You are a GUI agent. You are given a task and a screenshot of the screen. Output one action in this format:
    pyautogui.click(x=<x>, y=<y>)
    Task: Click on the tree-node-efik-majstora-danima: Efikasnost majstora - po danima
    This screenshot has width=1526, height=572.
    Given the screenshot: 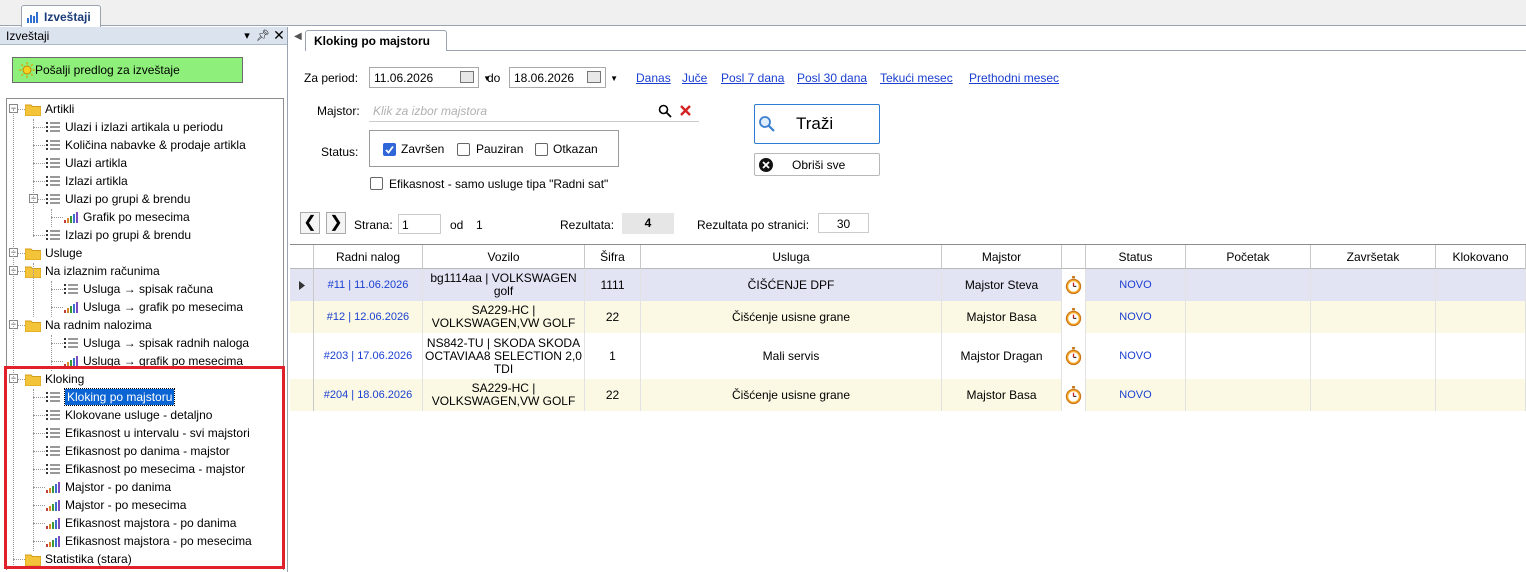 What is the action you would take?
    pyautogui.click(x=140, y=523)
    